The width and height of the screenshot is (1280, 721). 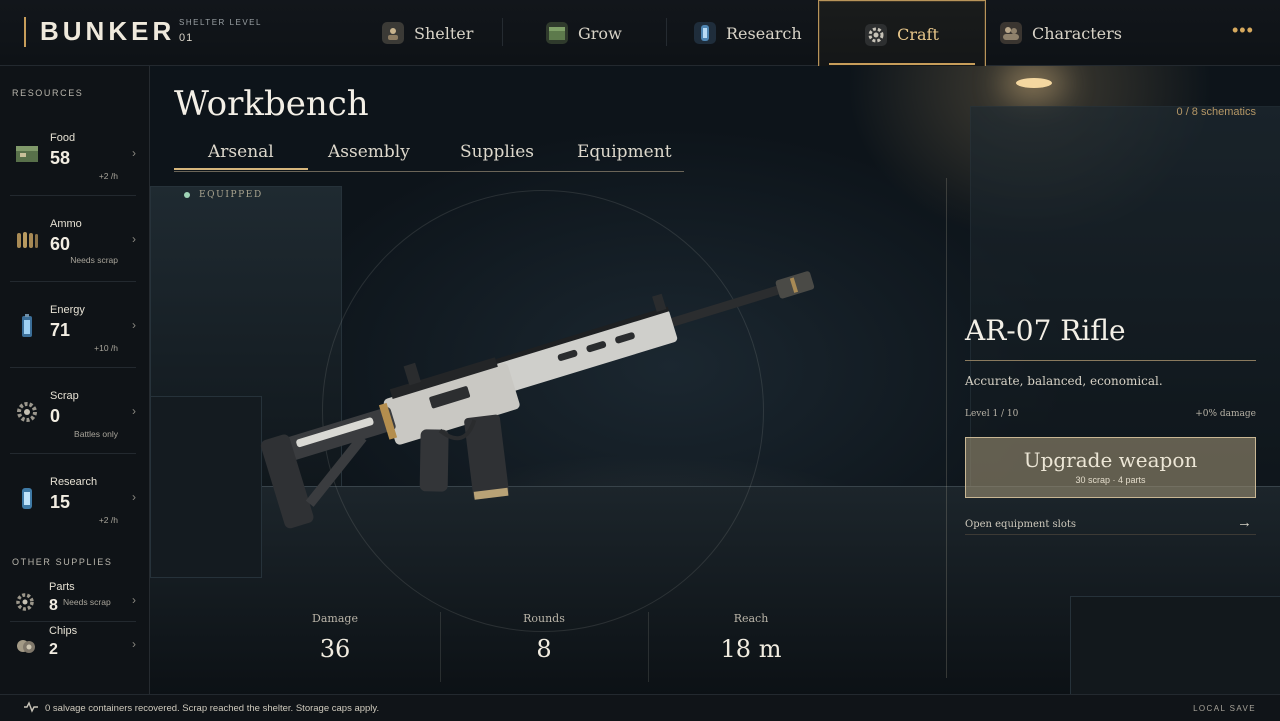 I want to click on equipped-indicator: EQUIPPED, so click(x=223, y=195).